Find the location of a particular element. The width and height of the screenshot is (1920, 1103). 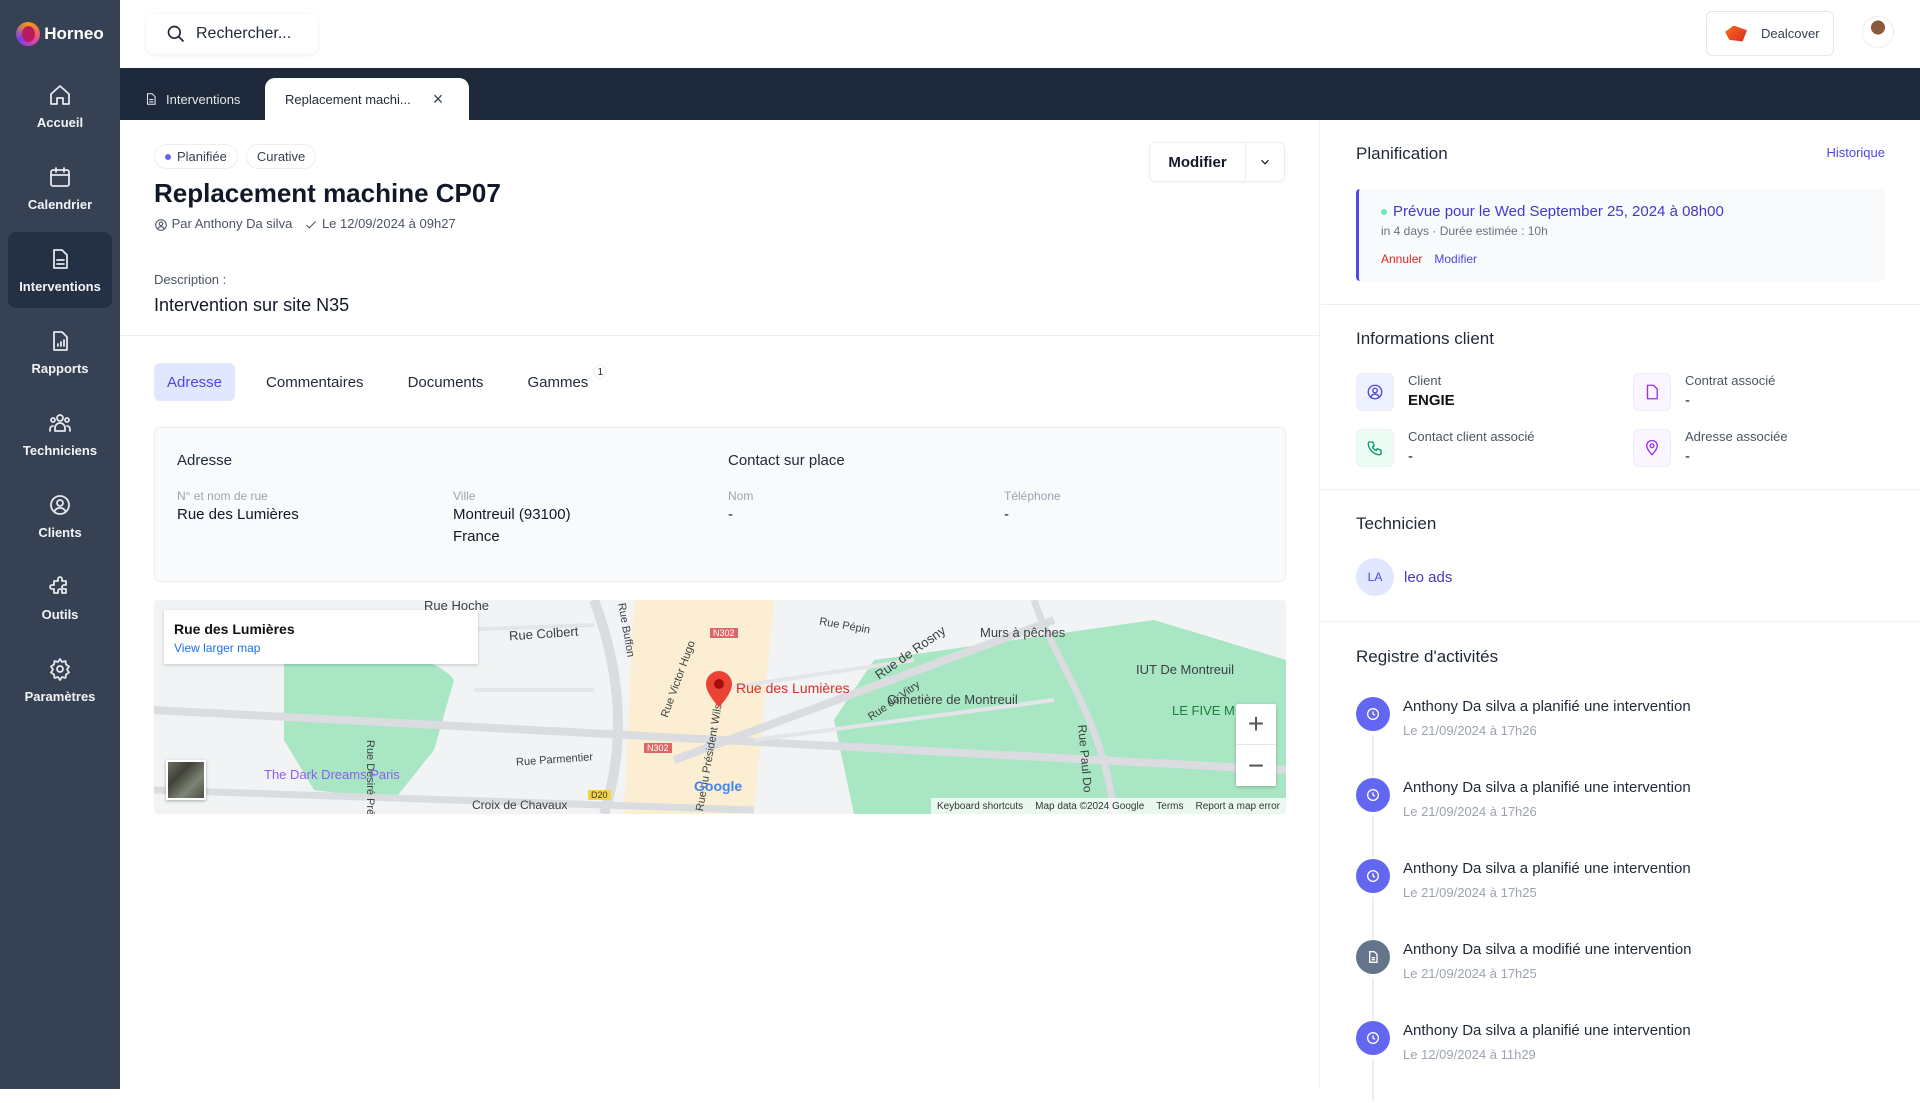

report-map-error-link: Report a map error is located at coordinates (1238, 806).